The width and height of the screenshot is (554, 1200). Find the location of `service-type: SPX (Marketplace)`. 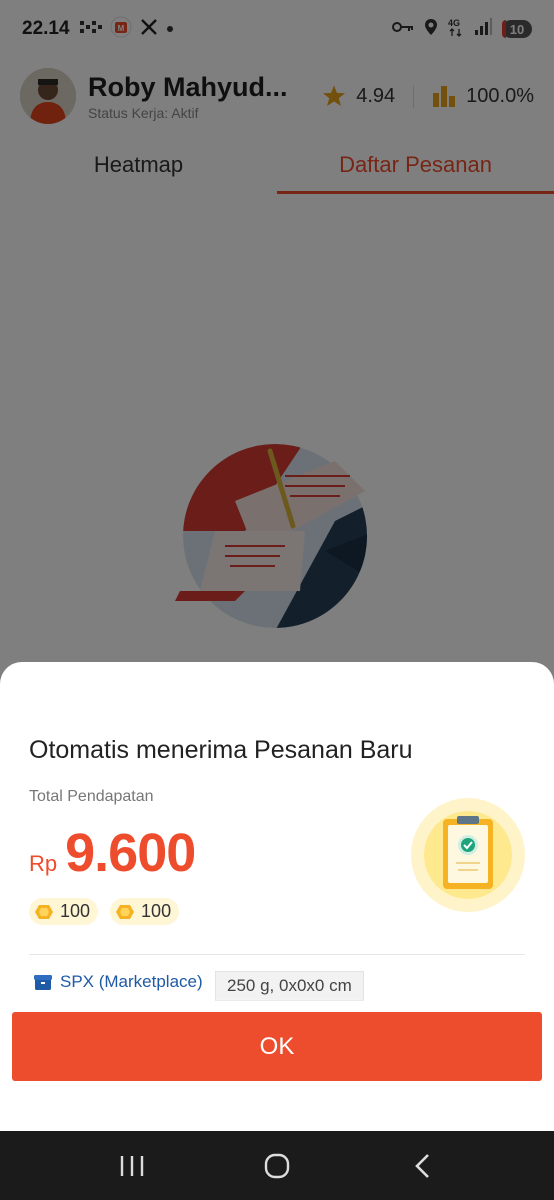

service-type: SPX (Marketplace) is located at coordinates (118, 982).